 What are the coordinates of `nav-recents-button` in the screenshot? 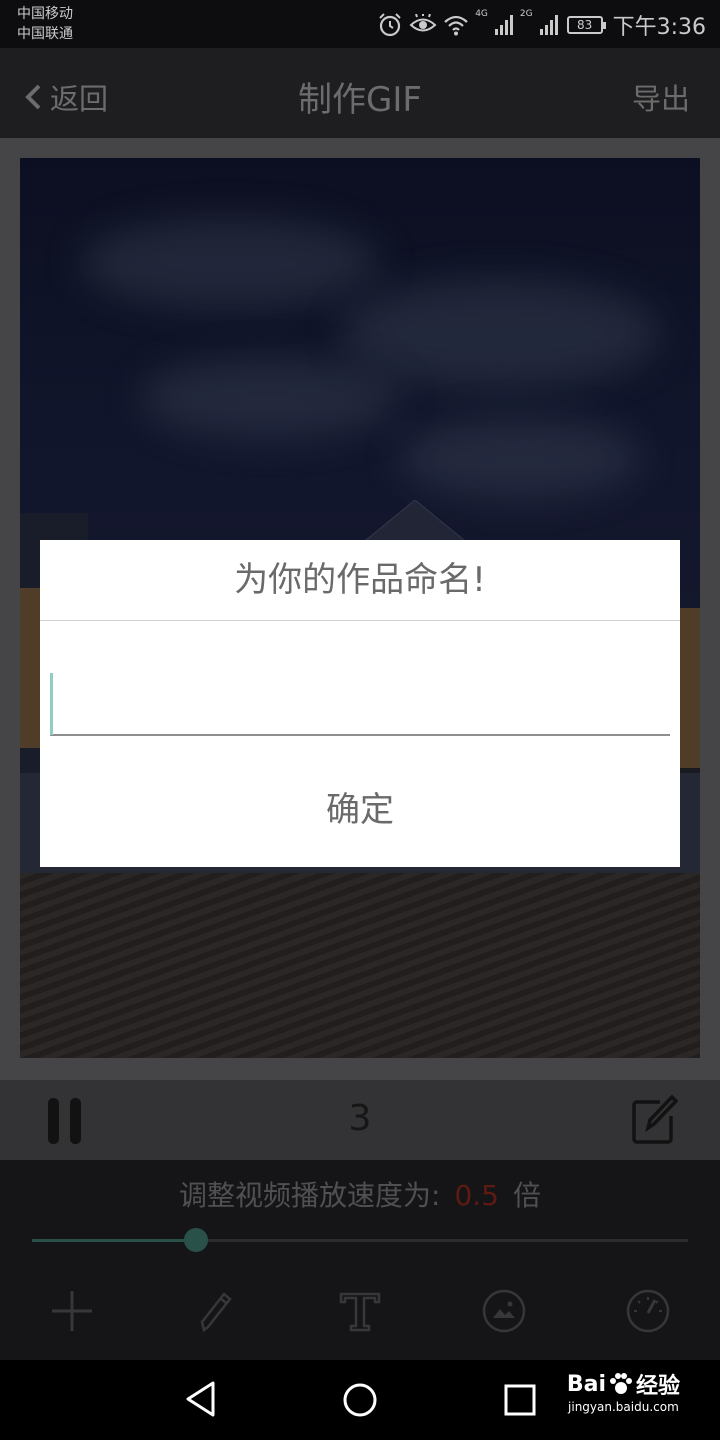 It's located at (520, 1402).